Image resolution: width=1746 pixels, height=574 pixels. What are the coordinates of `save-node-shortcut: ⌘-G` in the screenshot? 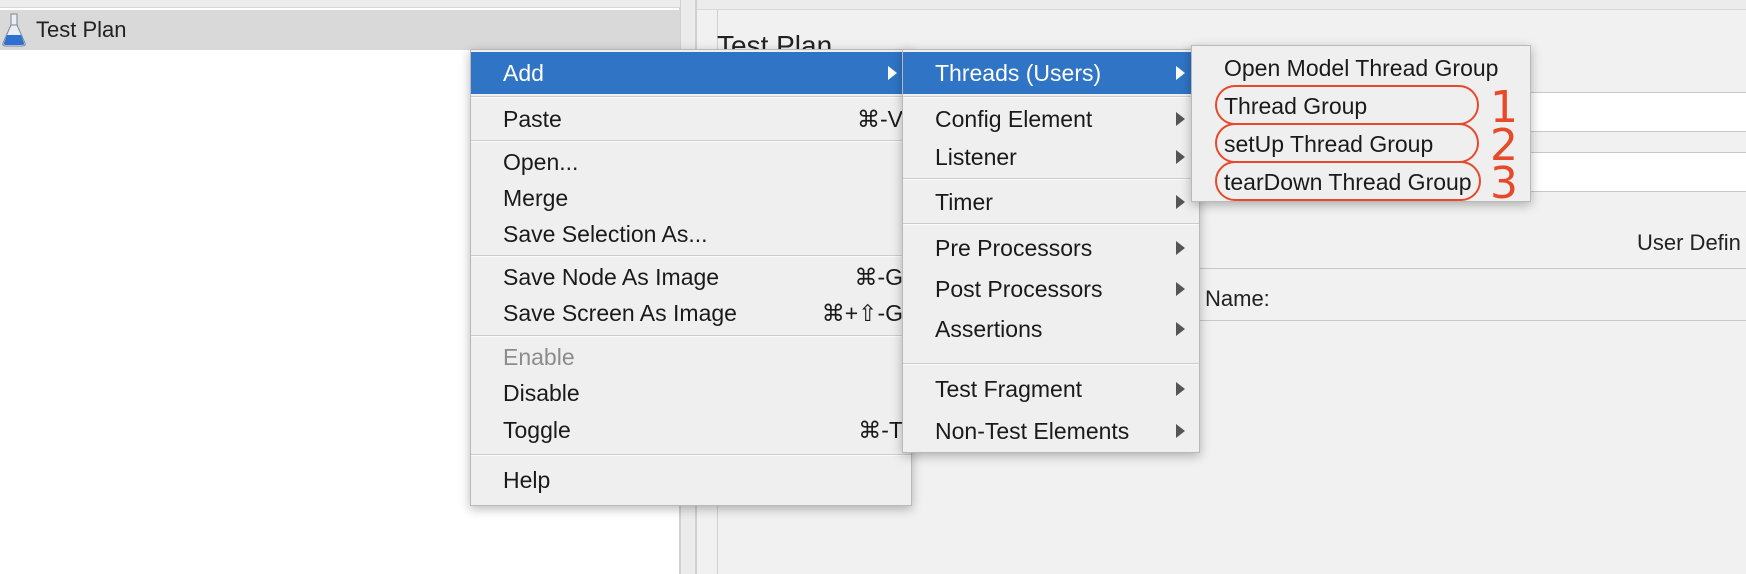 It's located at (878, 276).